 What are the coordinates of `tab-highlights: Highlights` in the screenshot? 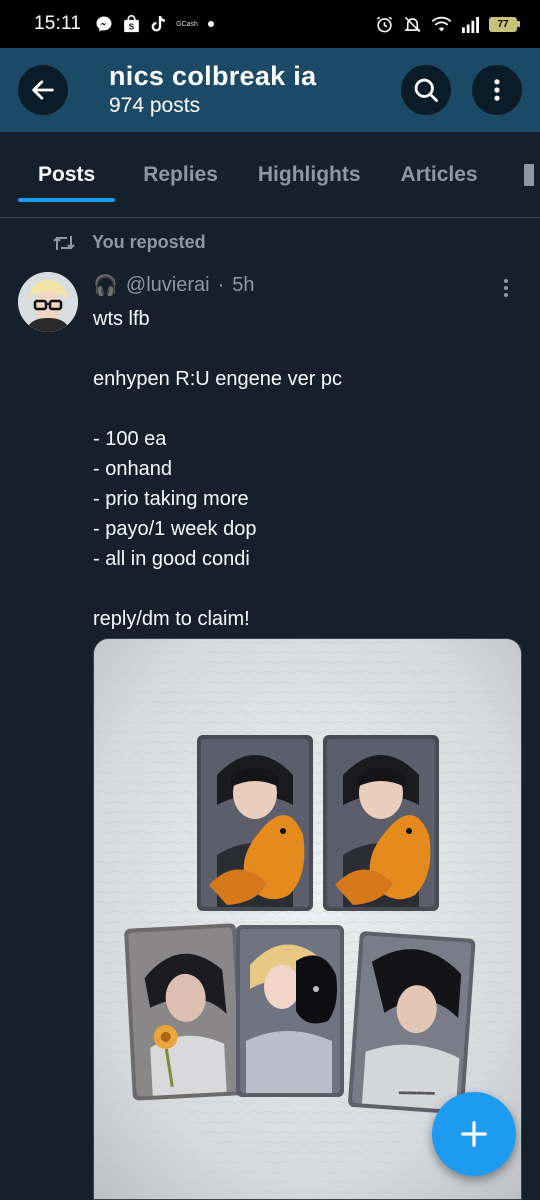 It's located at (309, 174).